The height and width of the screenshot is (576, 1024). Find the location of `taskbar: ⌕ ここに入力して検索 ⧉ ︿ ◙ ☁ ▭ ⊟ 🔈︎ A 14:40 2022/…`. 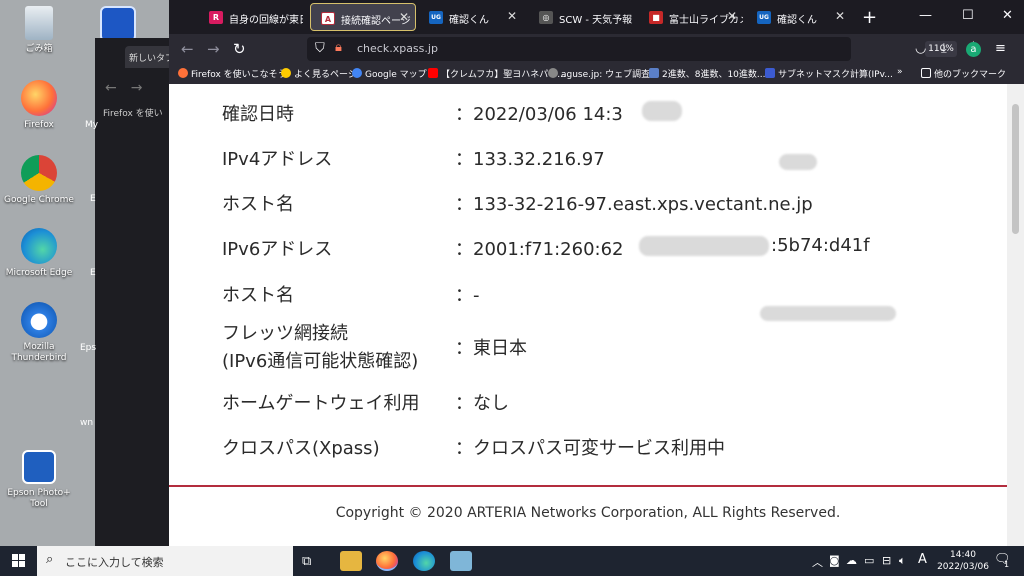

taskbar: ⌕ ここに入力して検索 ⧉ ︿ ◙ ☁ ▭ ⊟ 🔈︎ A 14:40 2022/… is located at coordinates (512, 561).